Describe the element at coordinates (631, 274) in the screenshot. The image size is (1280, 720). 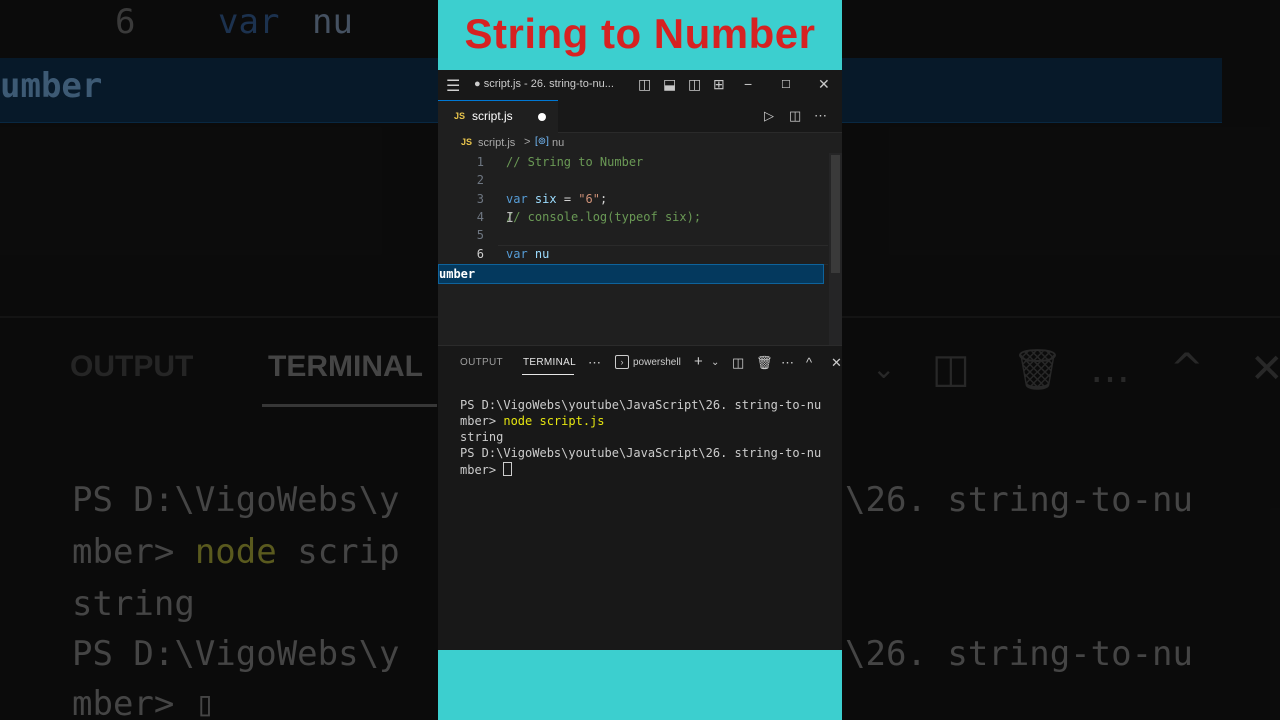
I see `autocomplete-suggestion: umber` at that location.